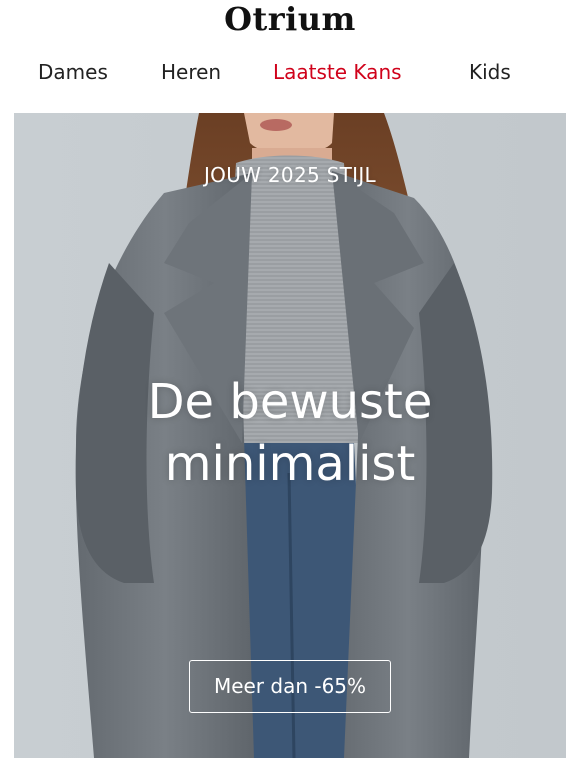  I want to click on category-nav: Dames Heren Laatste Kans Kids, so click(290, 72).